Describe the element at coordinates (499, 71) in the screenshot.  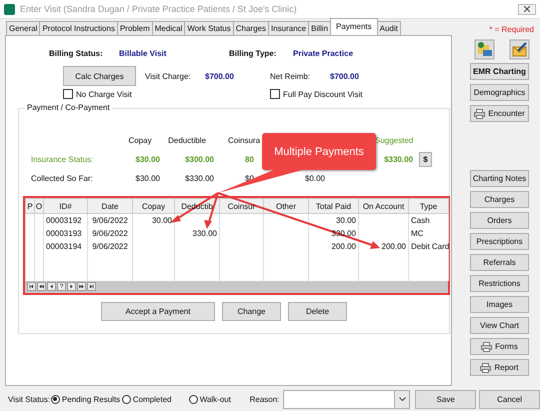
I see `side-button: EMR Charting` at that location.